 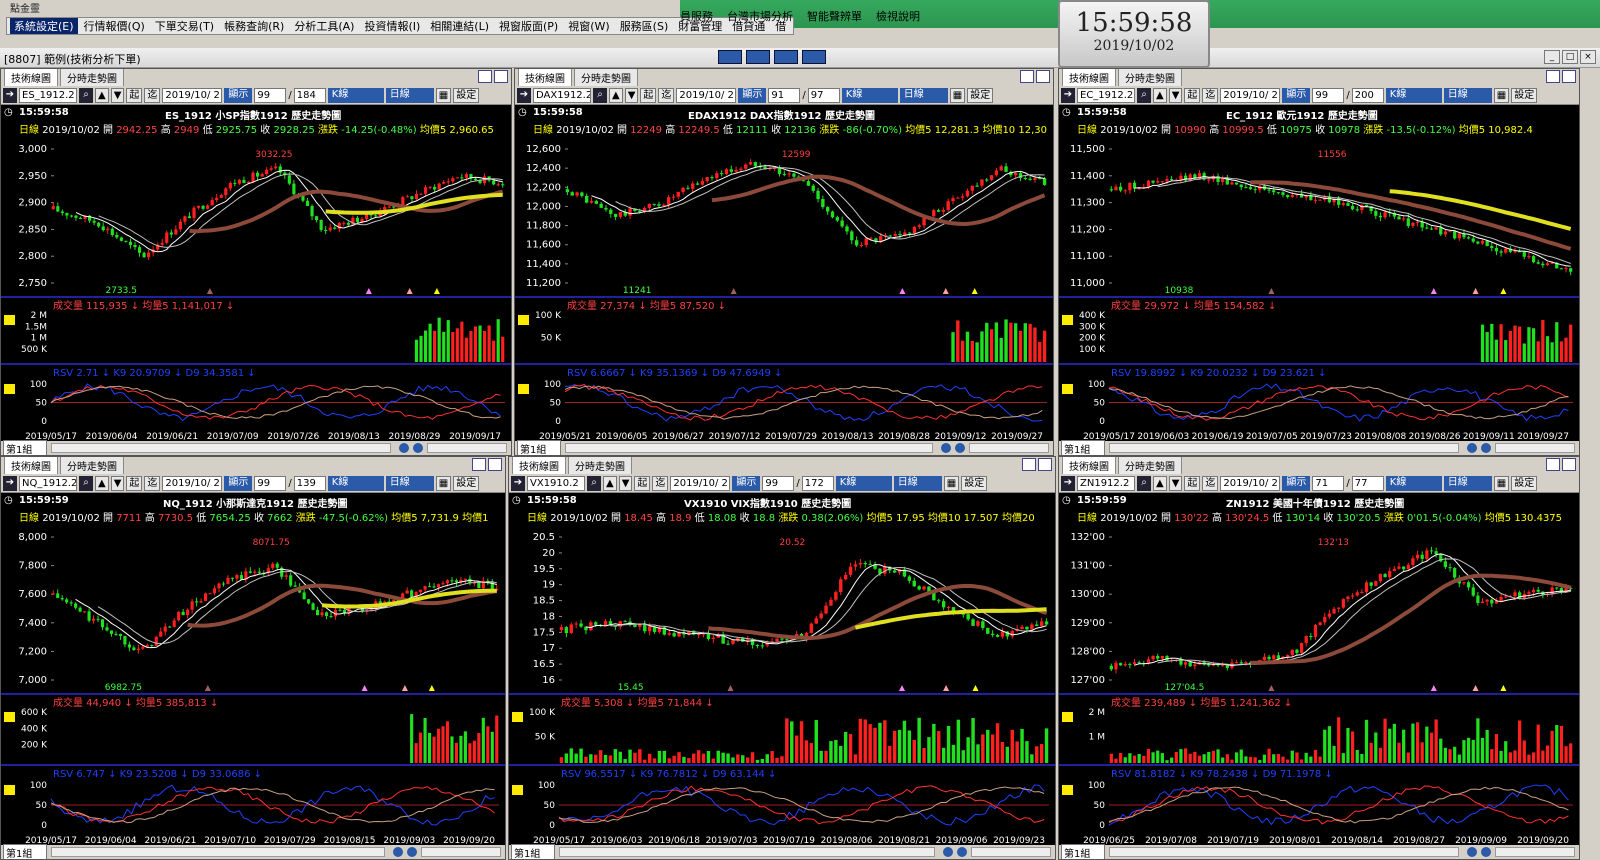 I want to click on show-count-input: 71, so click(x=1328, y=483).